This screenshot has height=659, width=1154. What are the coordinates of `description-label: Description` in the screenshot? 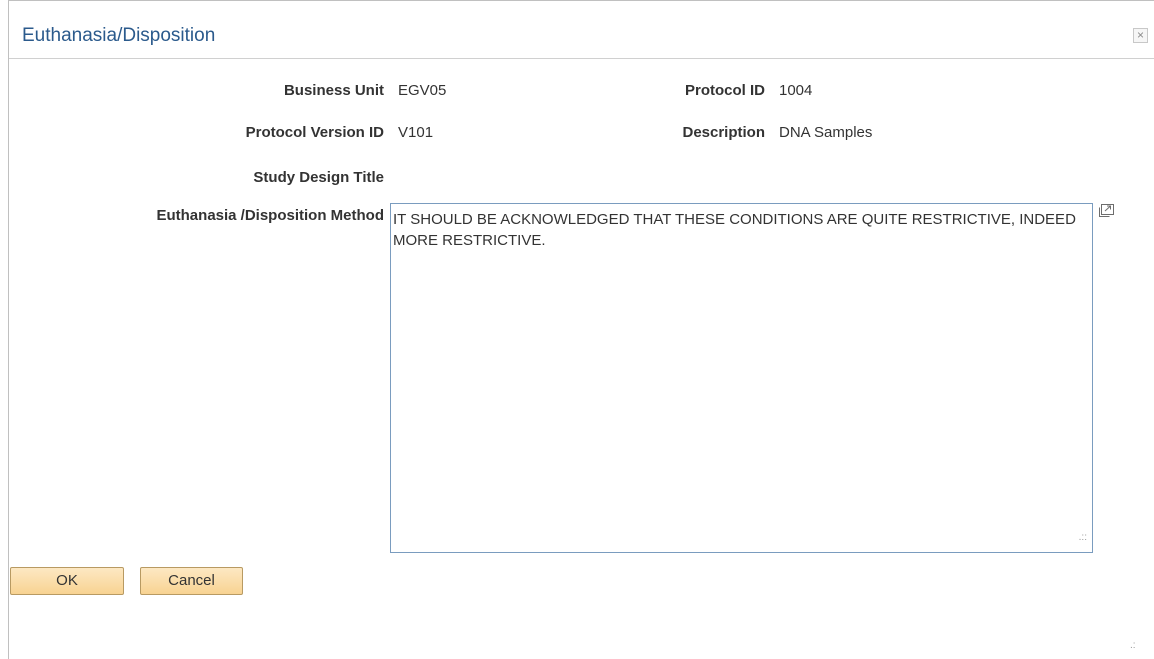 It's located at (723, 132).